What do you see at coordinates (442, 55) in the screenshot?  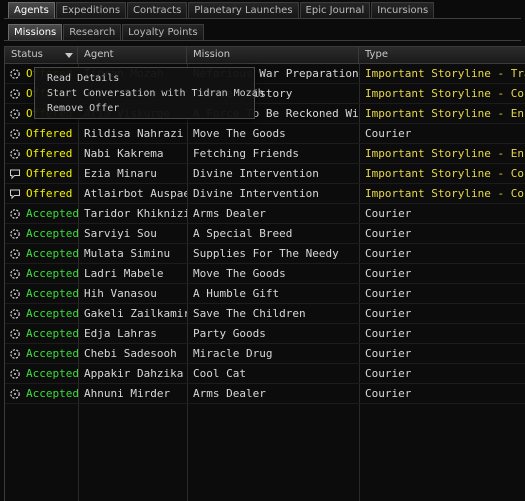 I see `column-header-type: Type` at bounding box center [442, 55].